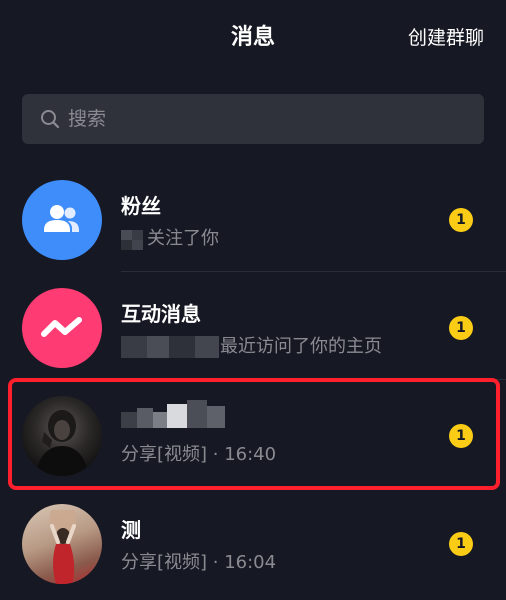 Image resolution: width=506 pixels, height=600 pixels. I want to click on search-icon, so click(50, 119).